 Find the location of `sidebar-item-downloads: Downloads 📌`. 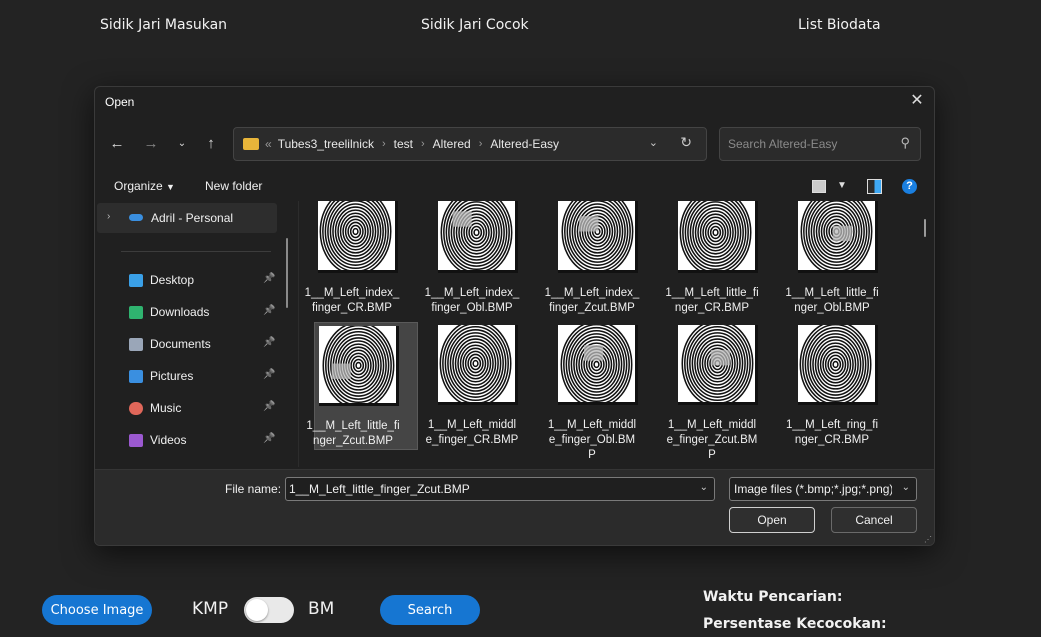

sidebar-item-downloads: Downloads 📌 is located at coordinates (204, 313).